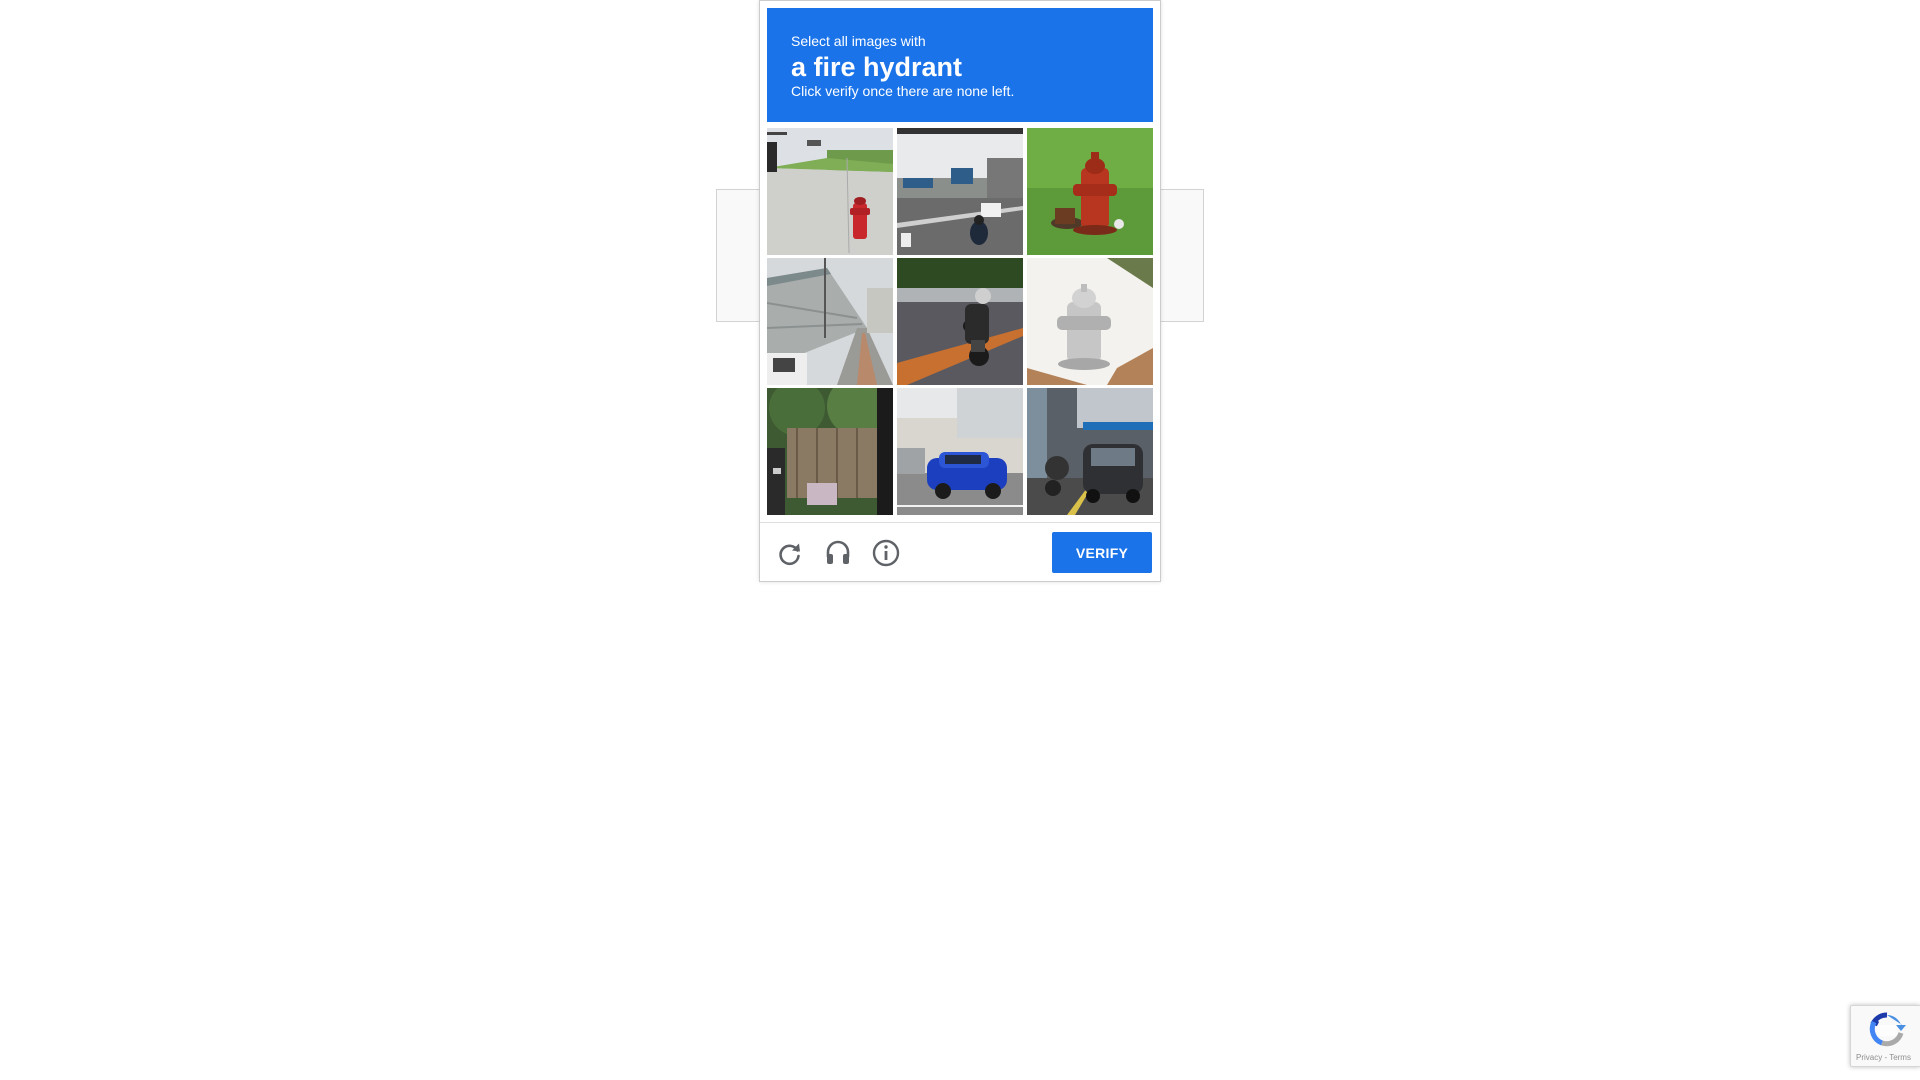 The width and height of the screenshot is (1920, 1080). I want to click on recaptcha-logo-icon, so click(1887, 1029).